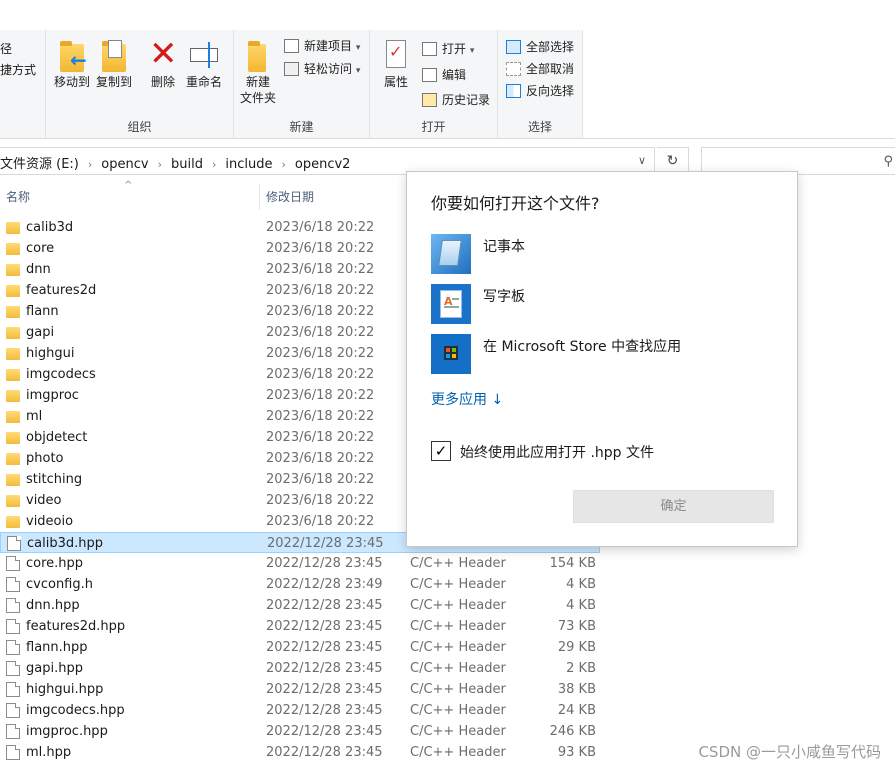 This screenshot has width=895, height=771. I want to click on file-name: gapi.hpp, so click(54, 668).